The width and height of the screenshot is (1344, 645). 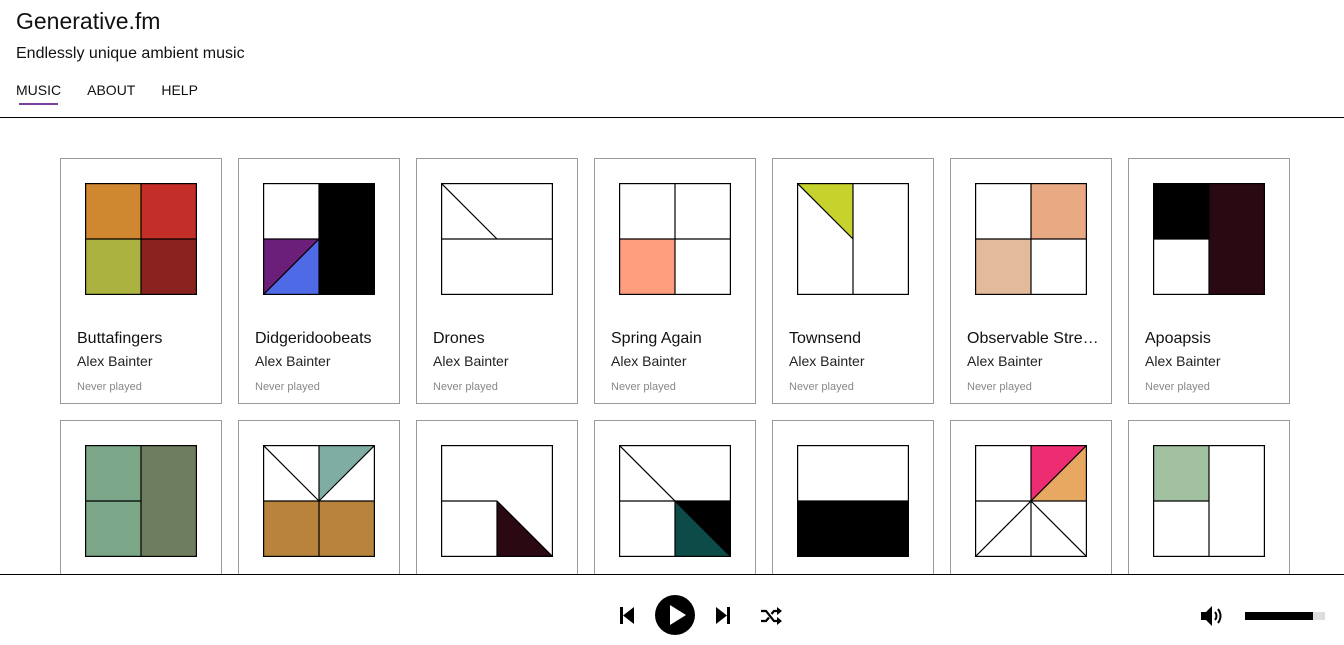 I want to click on nav-help: HELP, so click(x=179, y=92).